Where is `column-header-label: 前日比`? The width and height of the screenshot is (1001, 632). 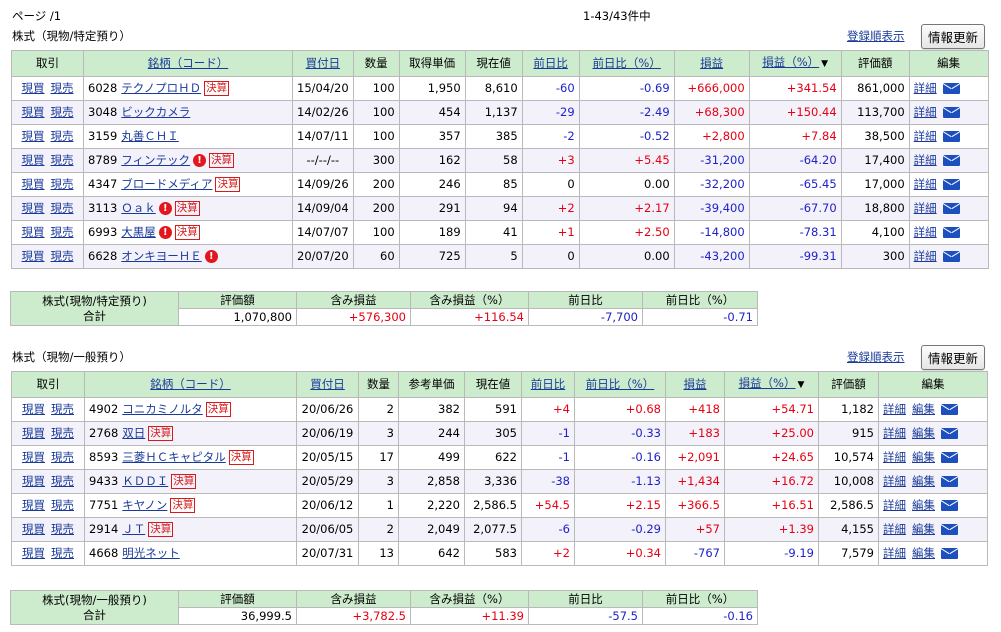 column-header-label: 前日比 is located at coordinates (550, 63).